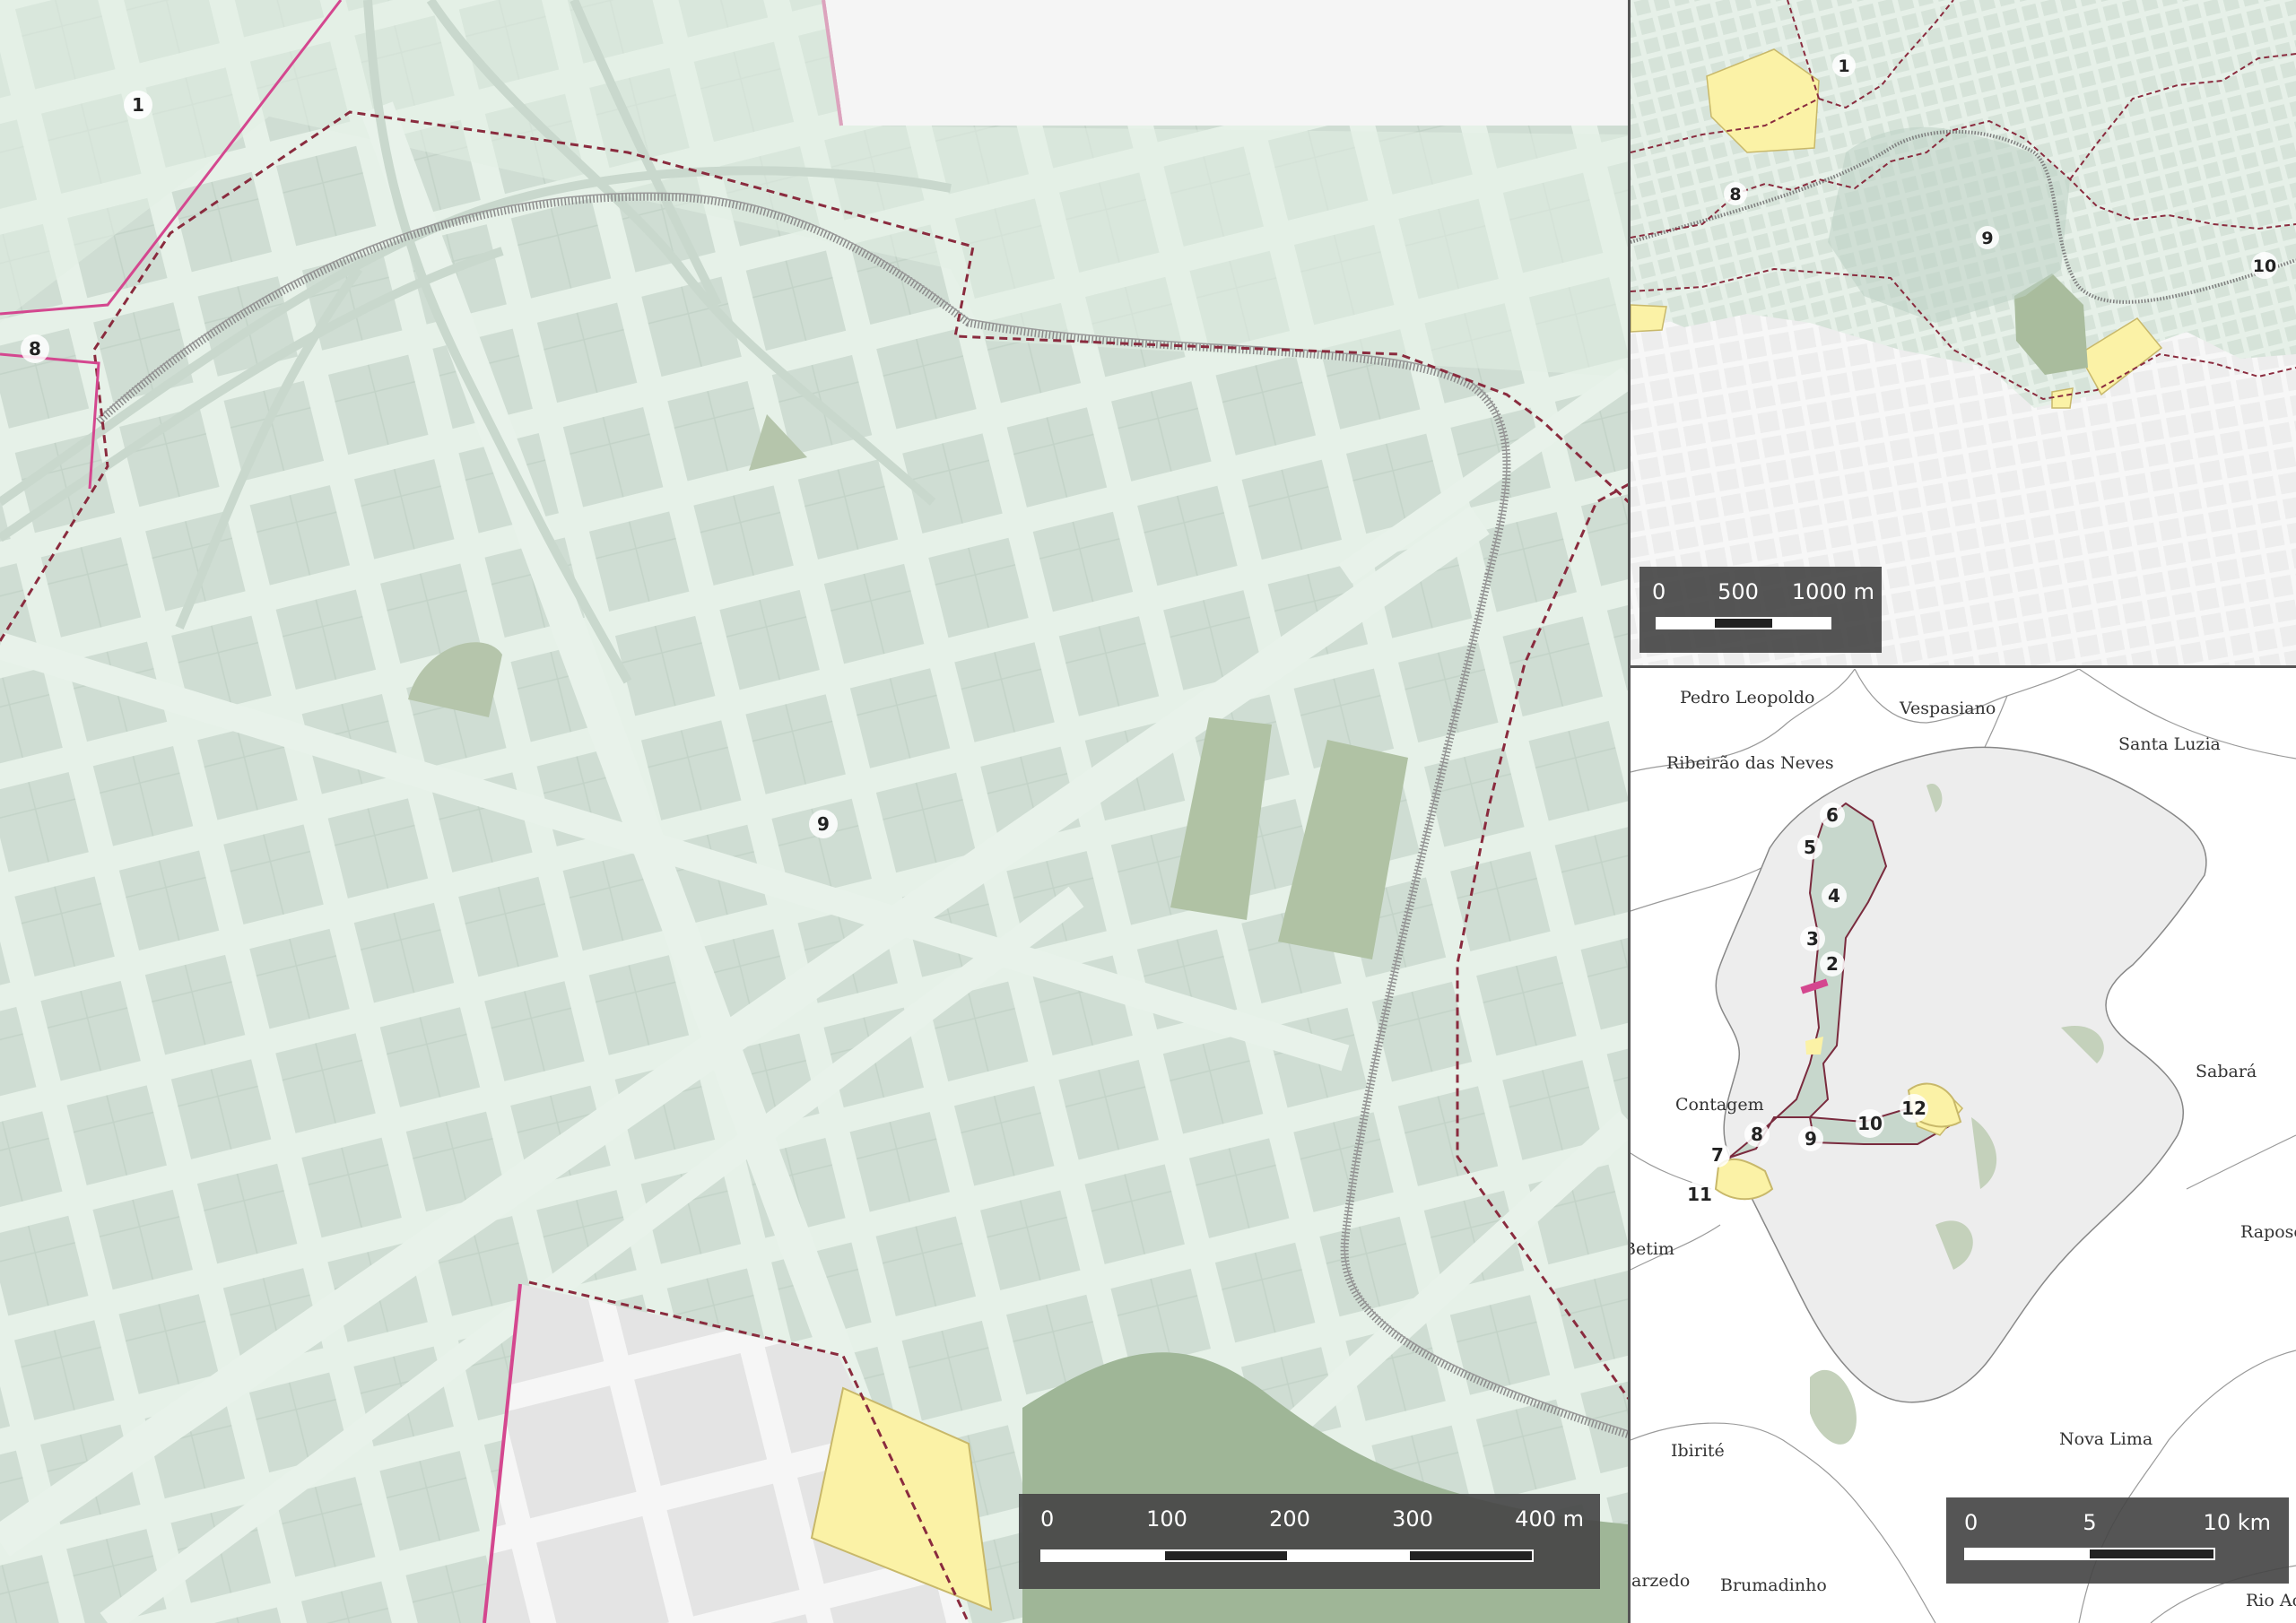 The image size is (2296, 1623). Describe the element at coordinates (1760, 610) in the screenshot. I see `scale-bar-overview: 0 500 1000 m` at that location.